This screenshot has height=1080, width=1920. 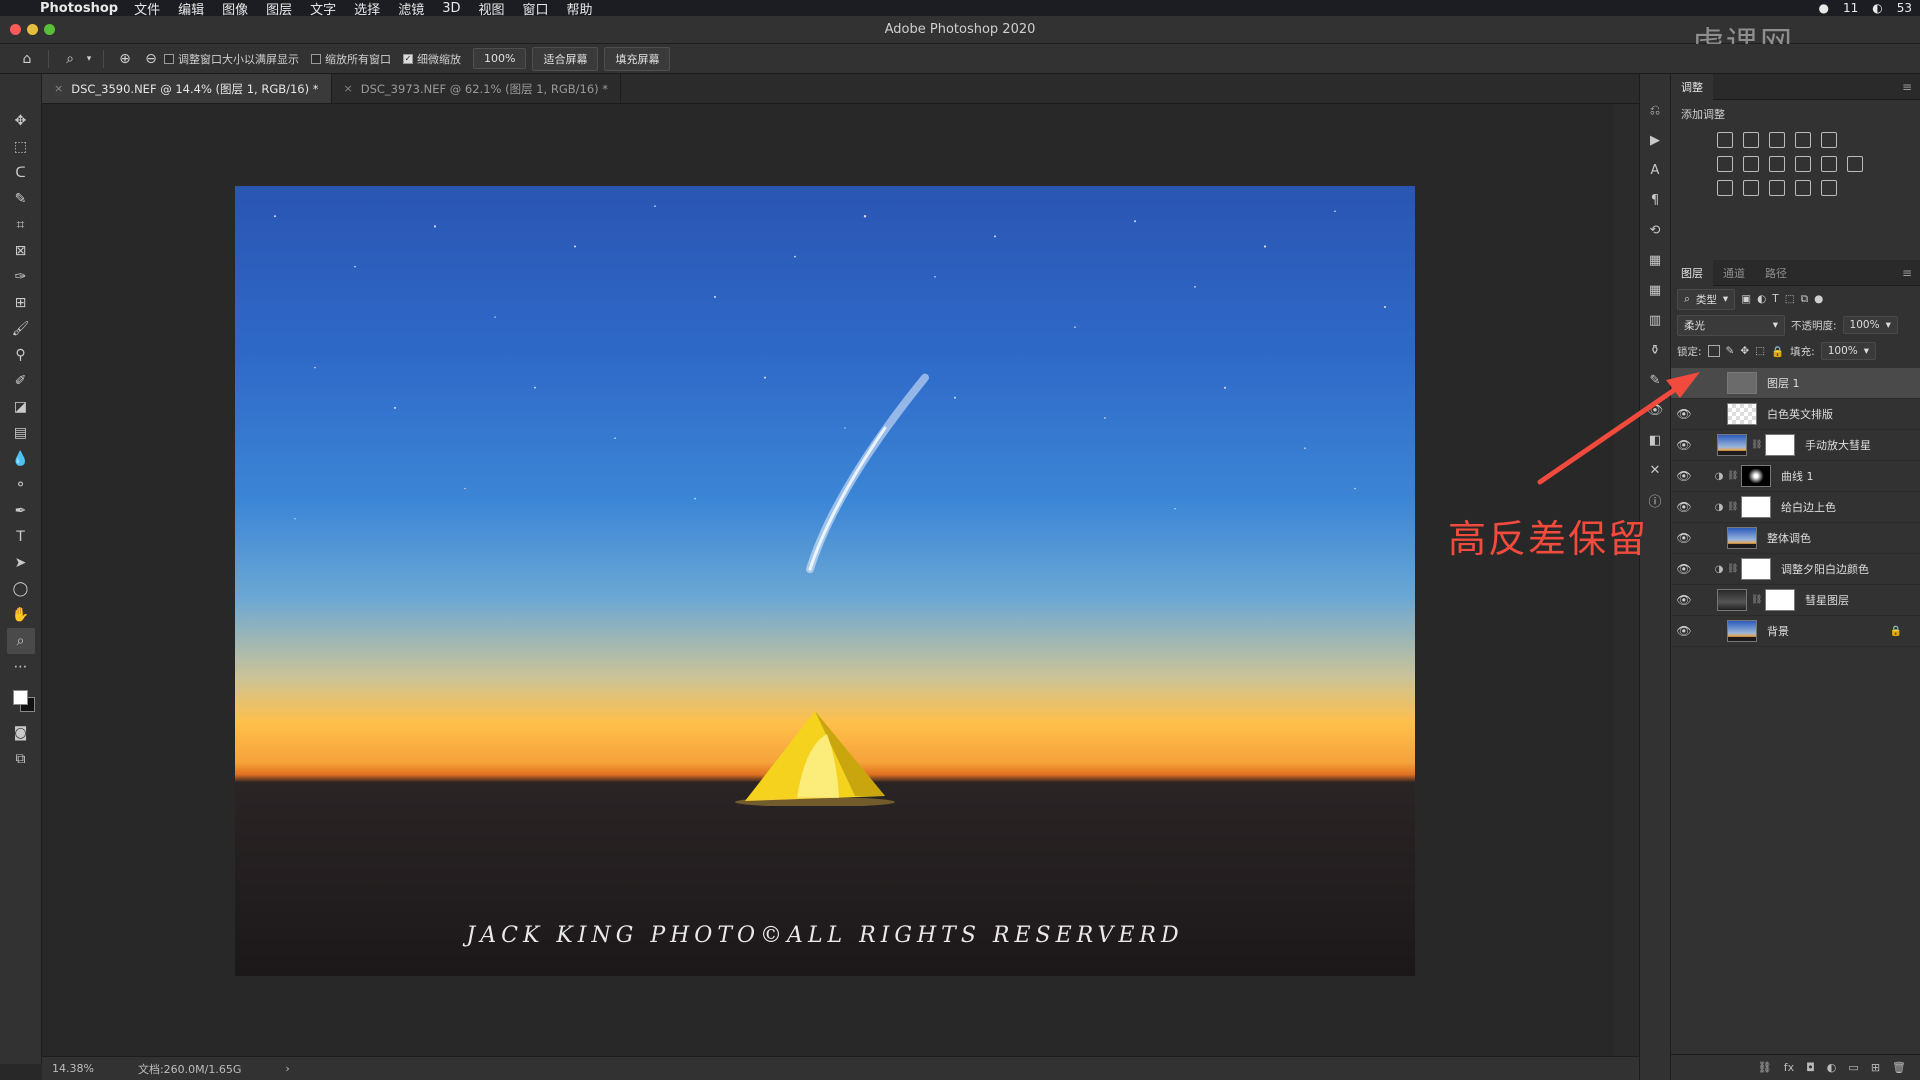 I want to click on crop-tool-icon: ⌗, so click(x=21, y=225).